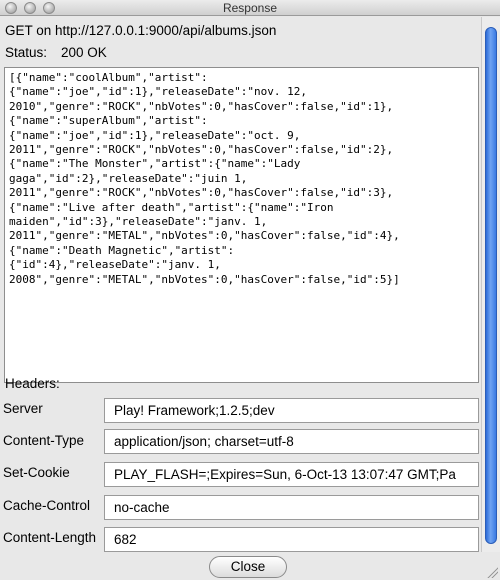  I want to click on scrollbar-thumb, so click(491, 285).